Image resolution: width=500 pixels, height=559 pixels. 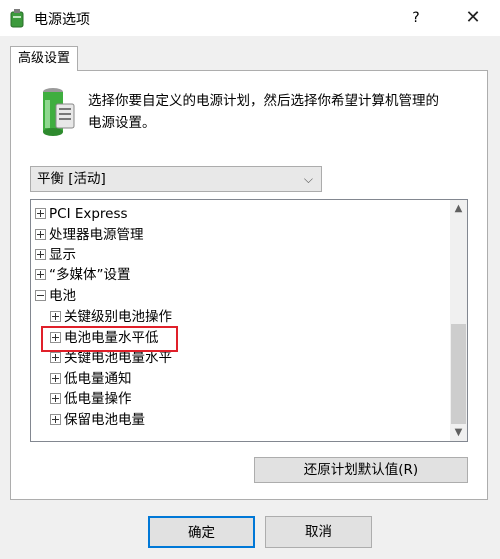 I want to click on restore-defaults-button: 还原计划默认值(R), so click(x=361, y=470).